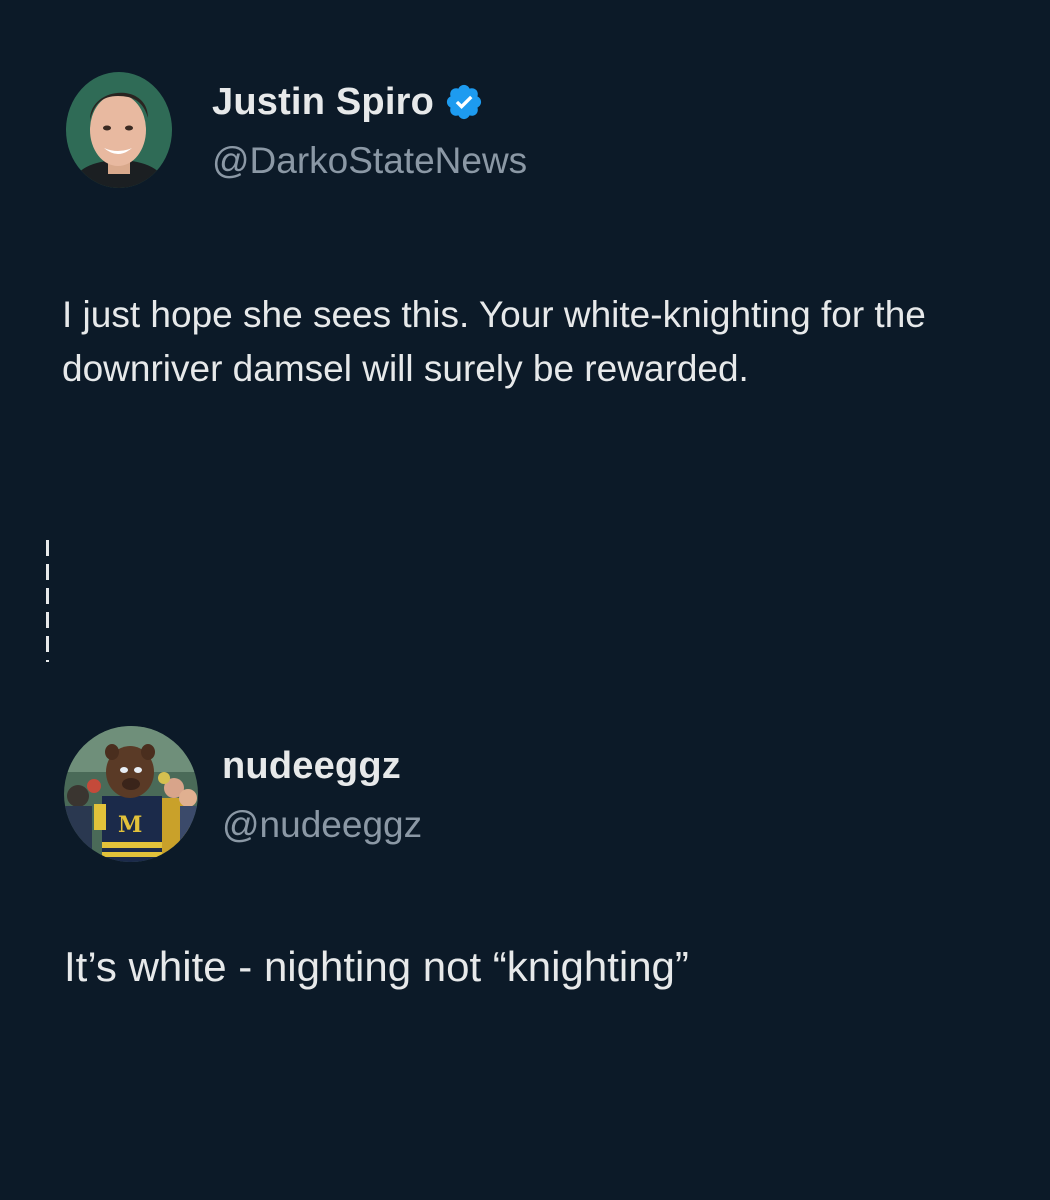 Image resolution: width=1050 pixels, height=1200 pixels. I want to click on avatar, so click(119, 130).